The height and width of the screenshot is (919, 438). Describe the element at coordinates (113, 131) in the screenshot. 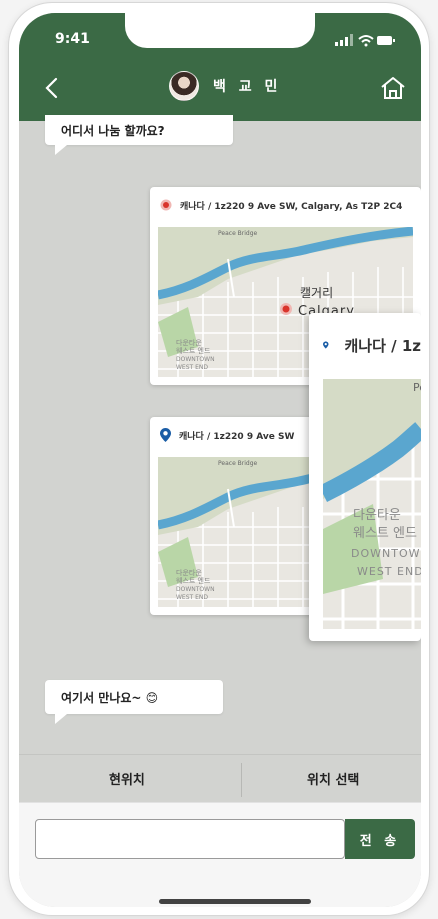

I see `message-text: 어디서 나눔 할까요?` at that location.